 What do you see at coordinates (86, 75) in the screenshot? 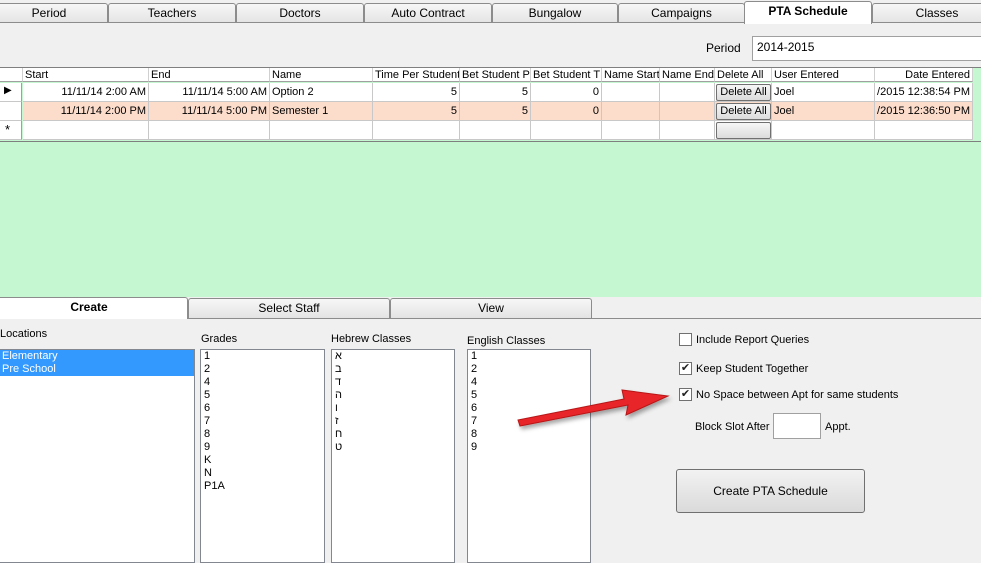
I see `col-header-start: Start` at bounding box center [86, 75].